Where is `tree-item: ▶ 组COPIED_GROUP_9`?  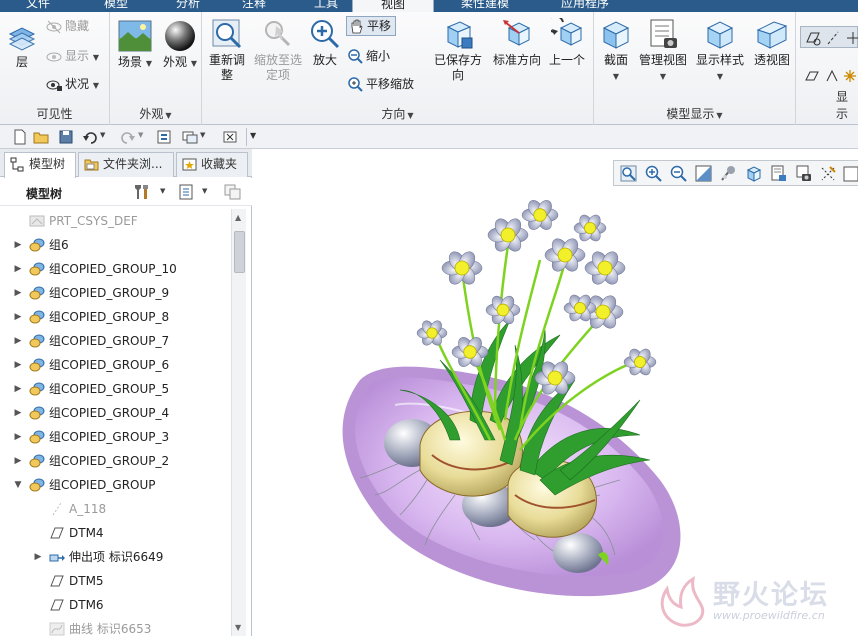
tree-item: ▶ 组COPIED_GROUP_9 is located at coordinates (118, 293).